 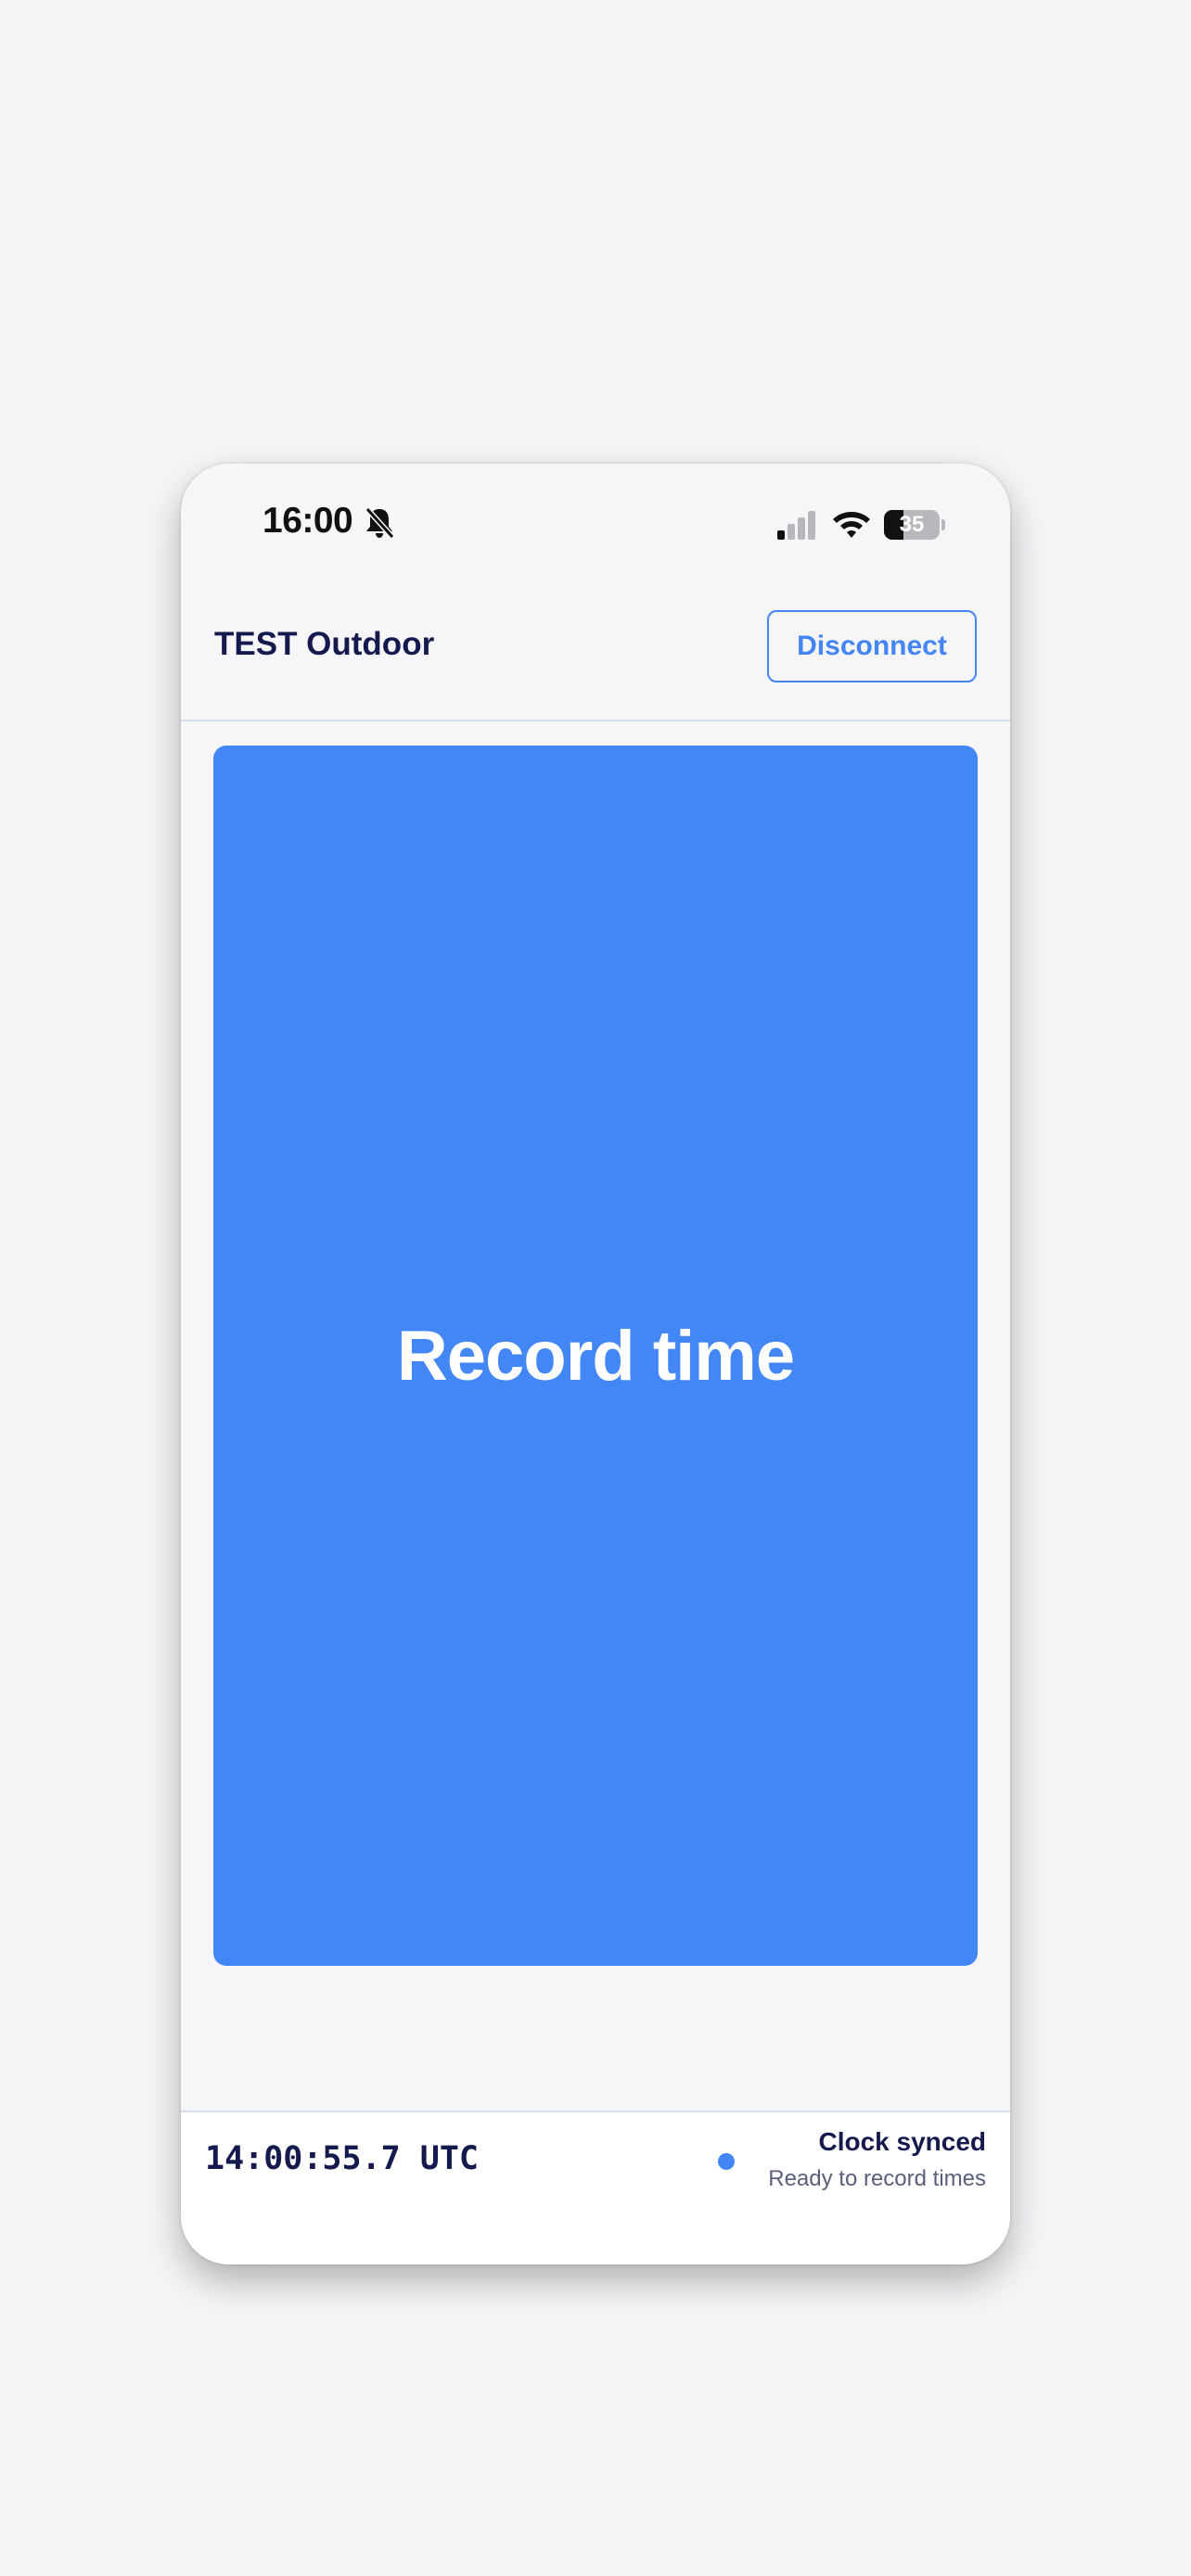 What do you see at coordinates (872, 646) in the screenshot?
I see `disconnect-button: Disconnect` at bounding box center [872, 646].